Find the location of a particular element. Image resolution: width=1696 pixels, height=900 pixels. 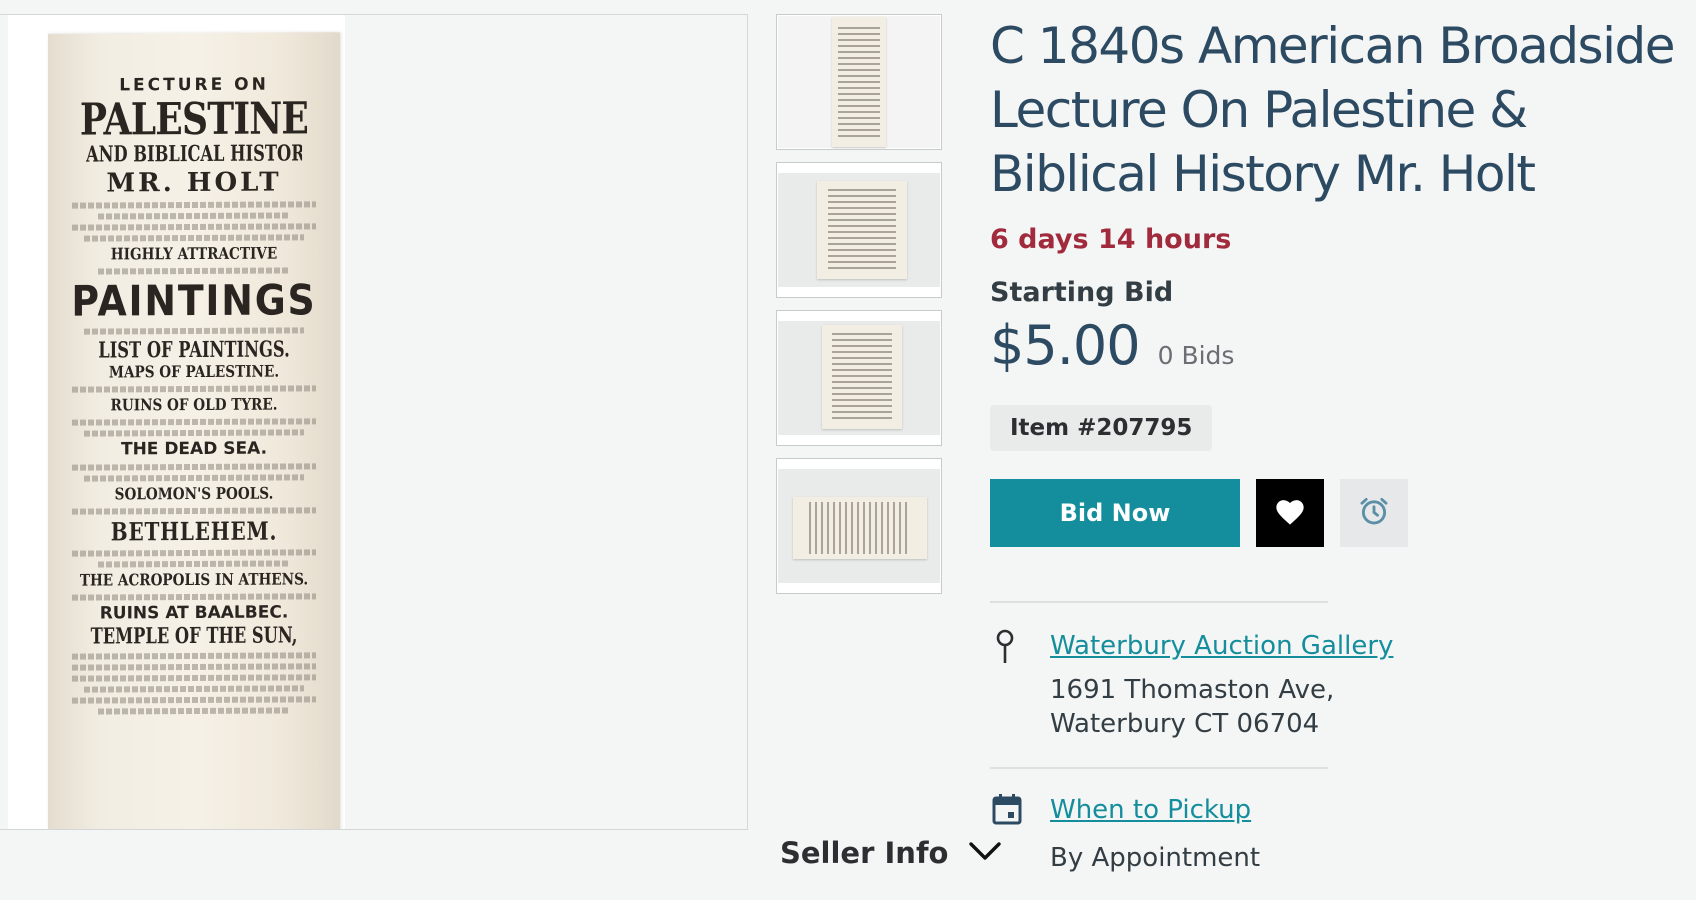

poster-line: HIGHLY ATTRACTIVE is located at coordinates (194, 254).